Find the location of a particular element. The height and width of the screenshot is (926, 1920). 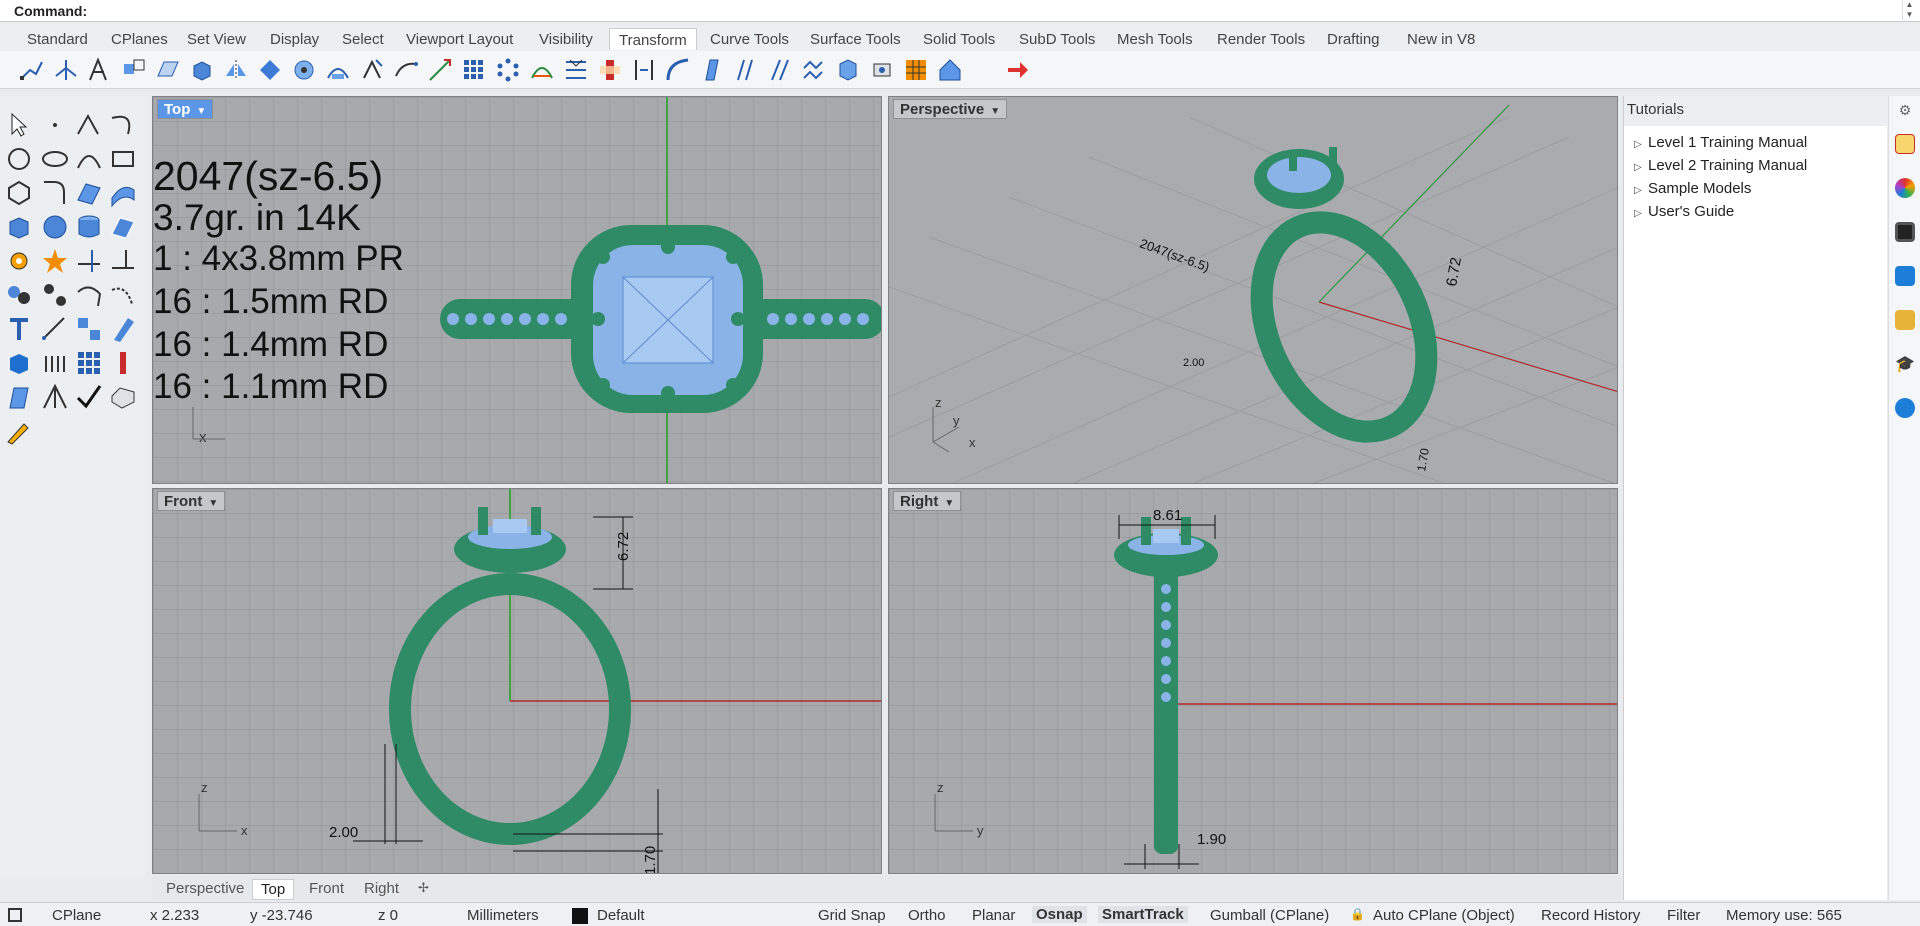

check-icon is located at coordinates (89, 397).